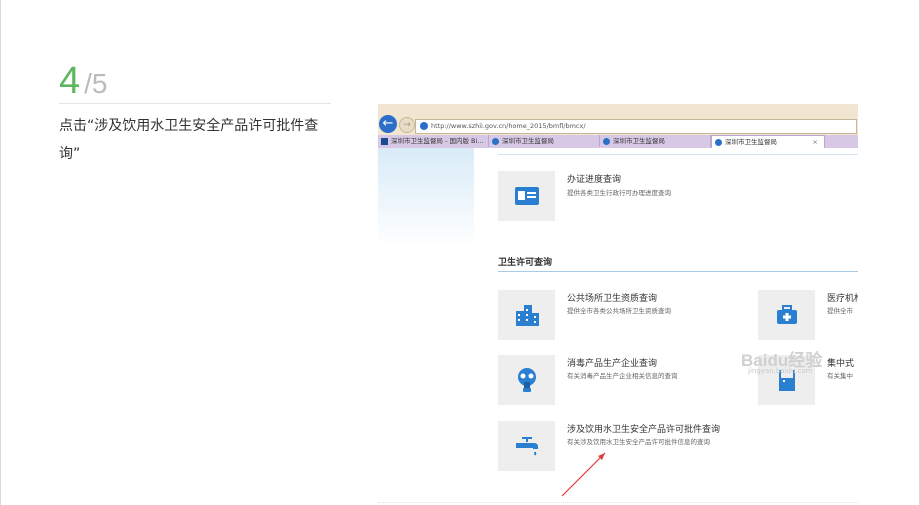  I want to click on frame-left-border, so click(0, 252).